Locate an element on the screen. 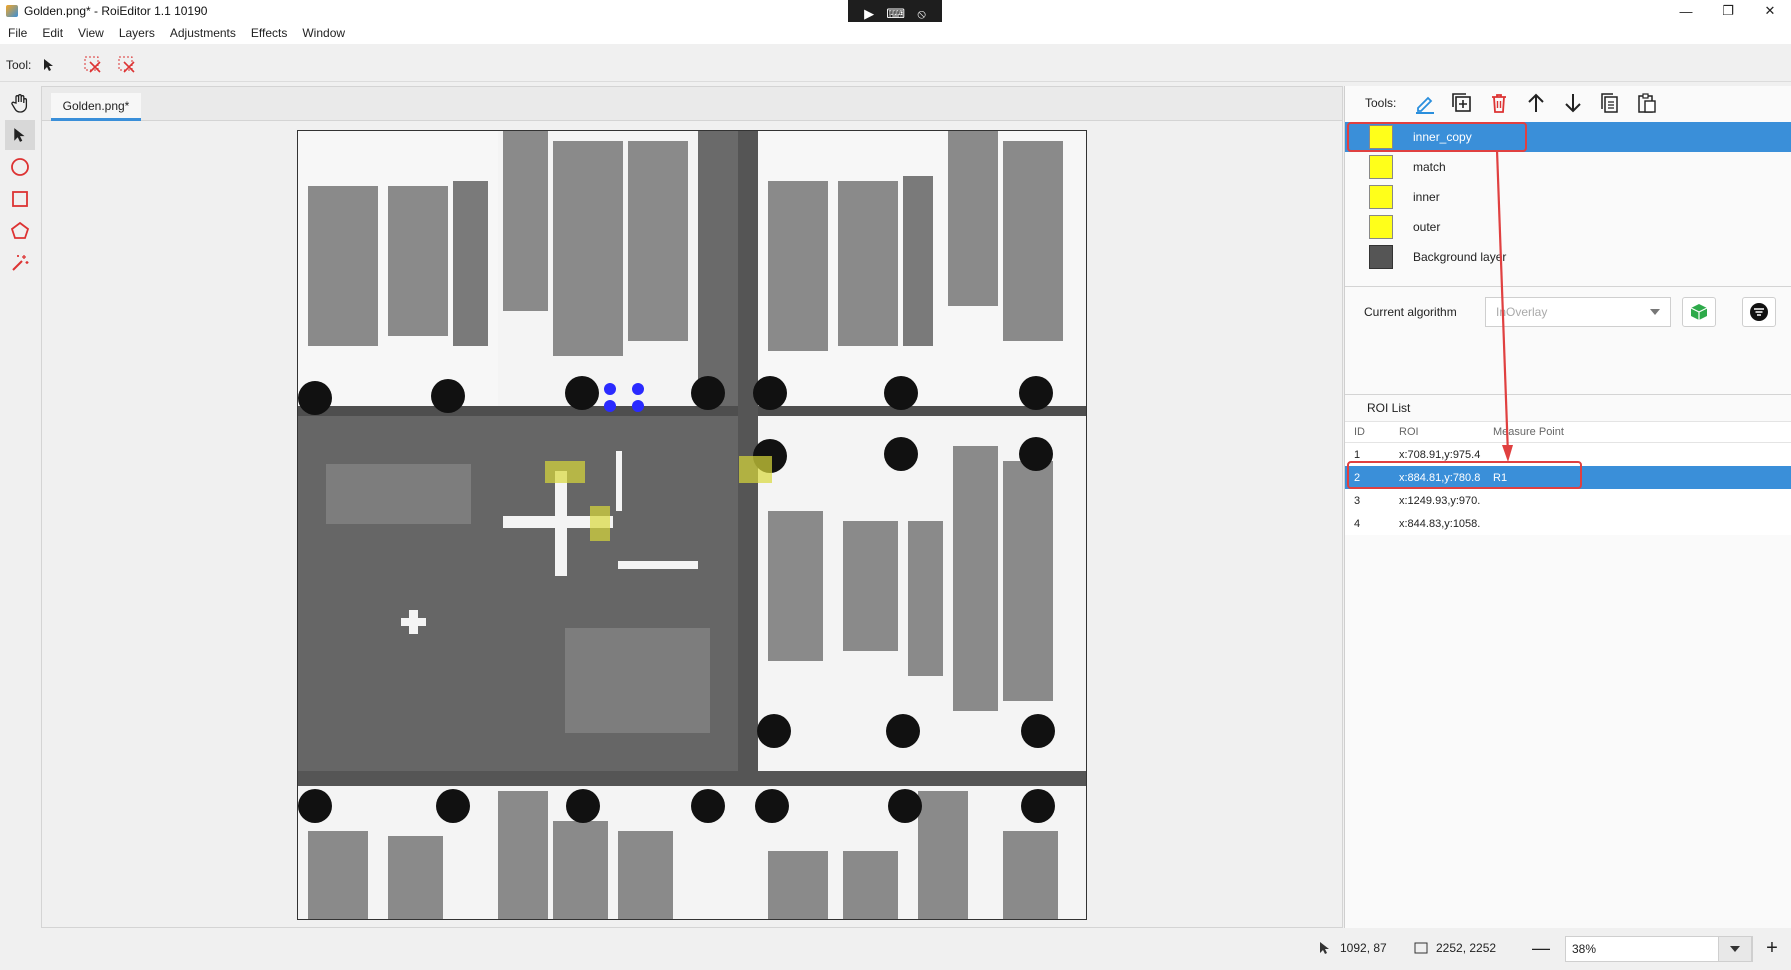 The image size is (1791, 970). layer-item-inner: inner is located at coordinates (1568, 197).